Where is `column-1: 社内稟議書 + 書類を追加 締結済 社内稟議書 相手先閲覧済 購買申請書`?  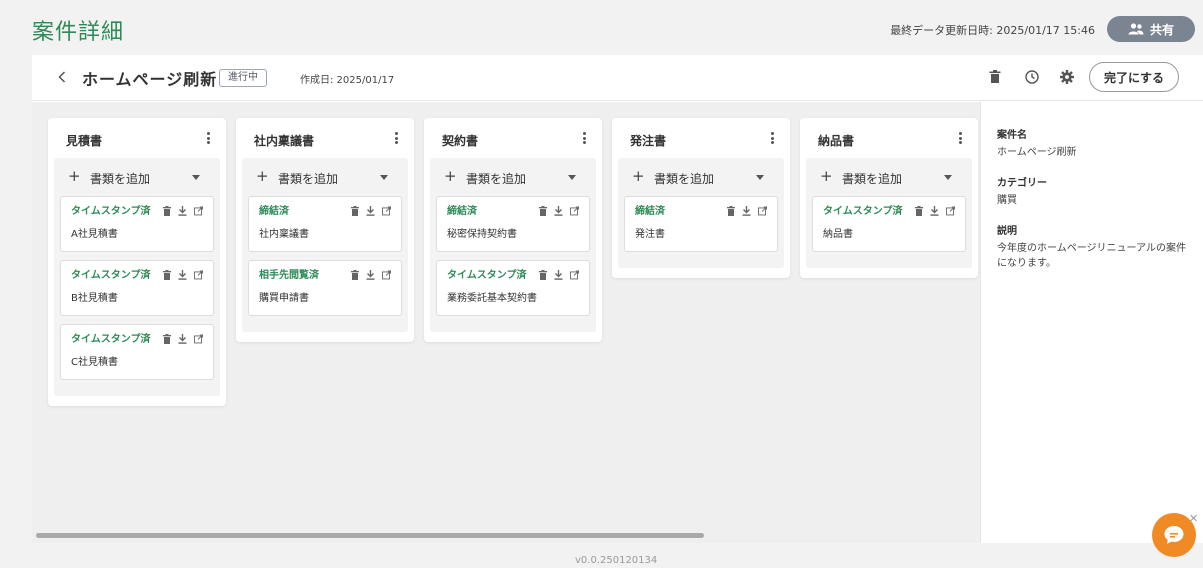 column-1: 社内稟議書 + 書類を追加 締結済 社内稟議書 相手先閲覧済 購買申請書 is located at coordinates (325, 230).